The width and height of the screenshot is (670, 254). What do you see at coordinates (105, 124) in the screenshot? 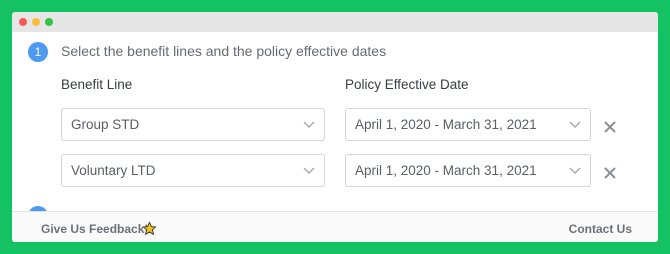
I see `benefit-line-value: Group STD` at bounding box center [105, 124].